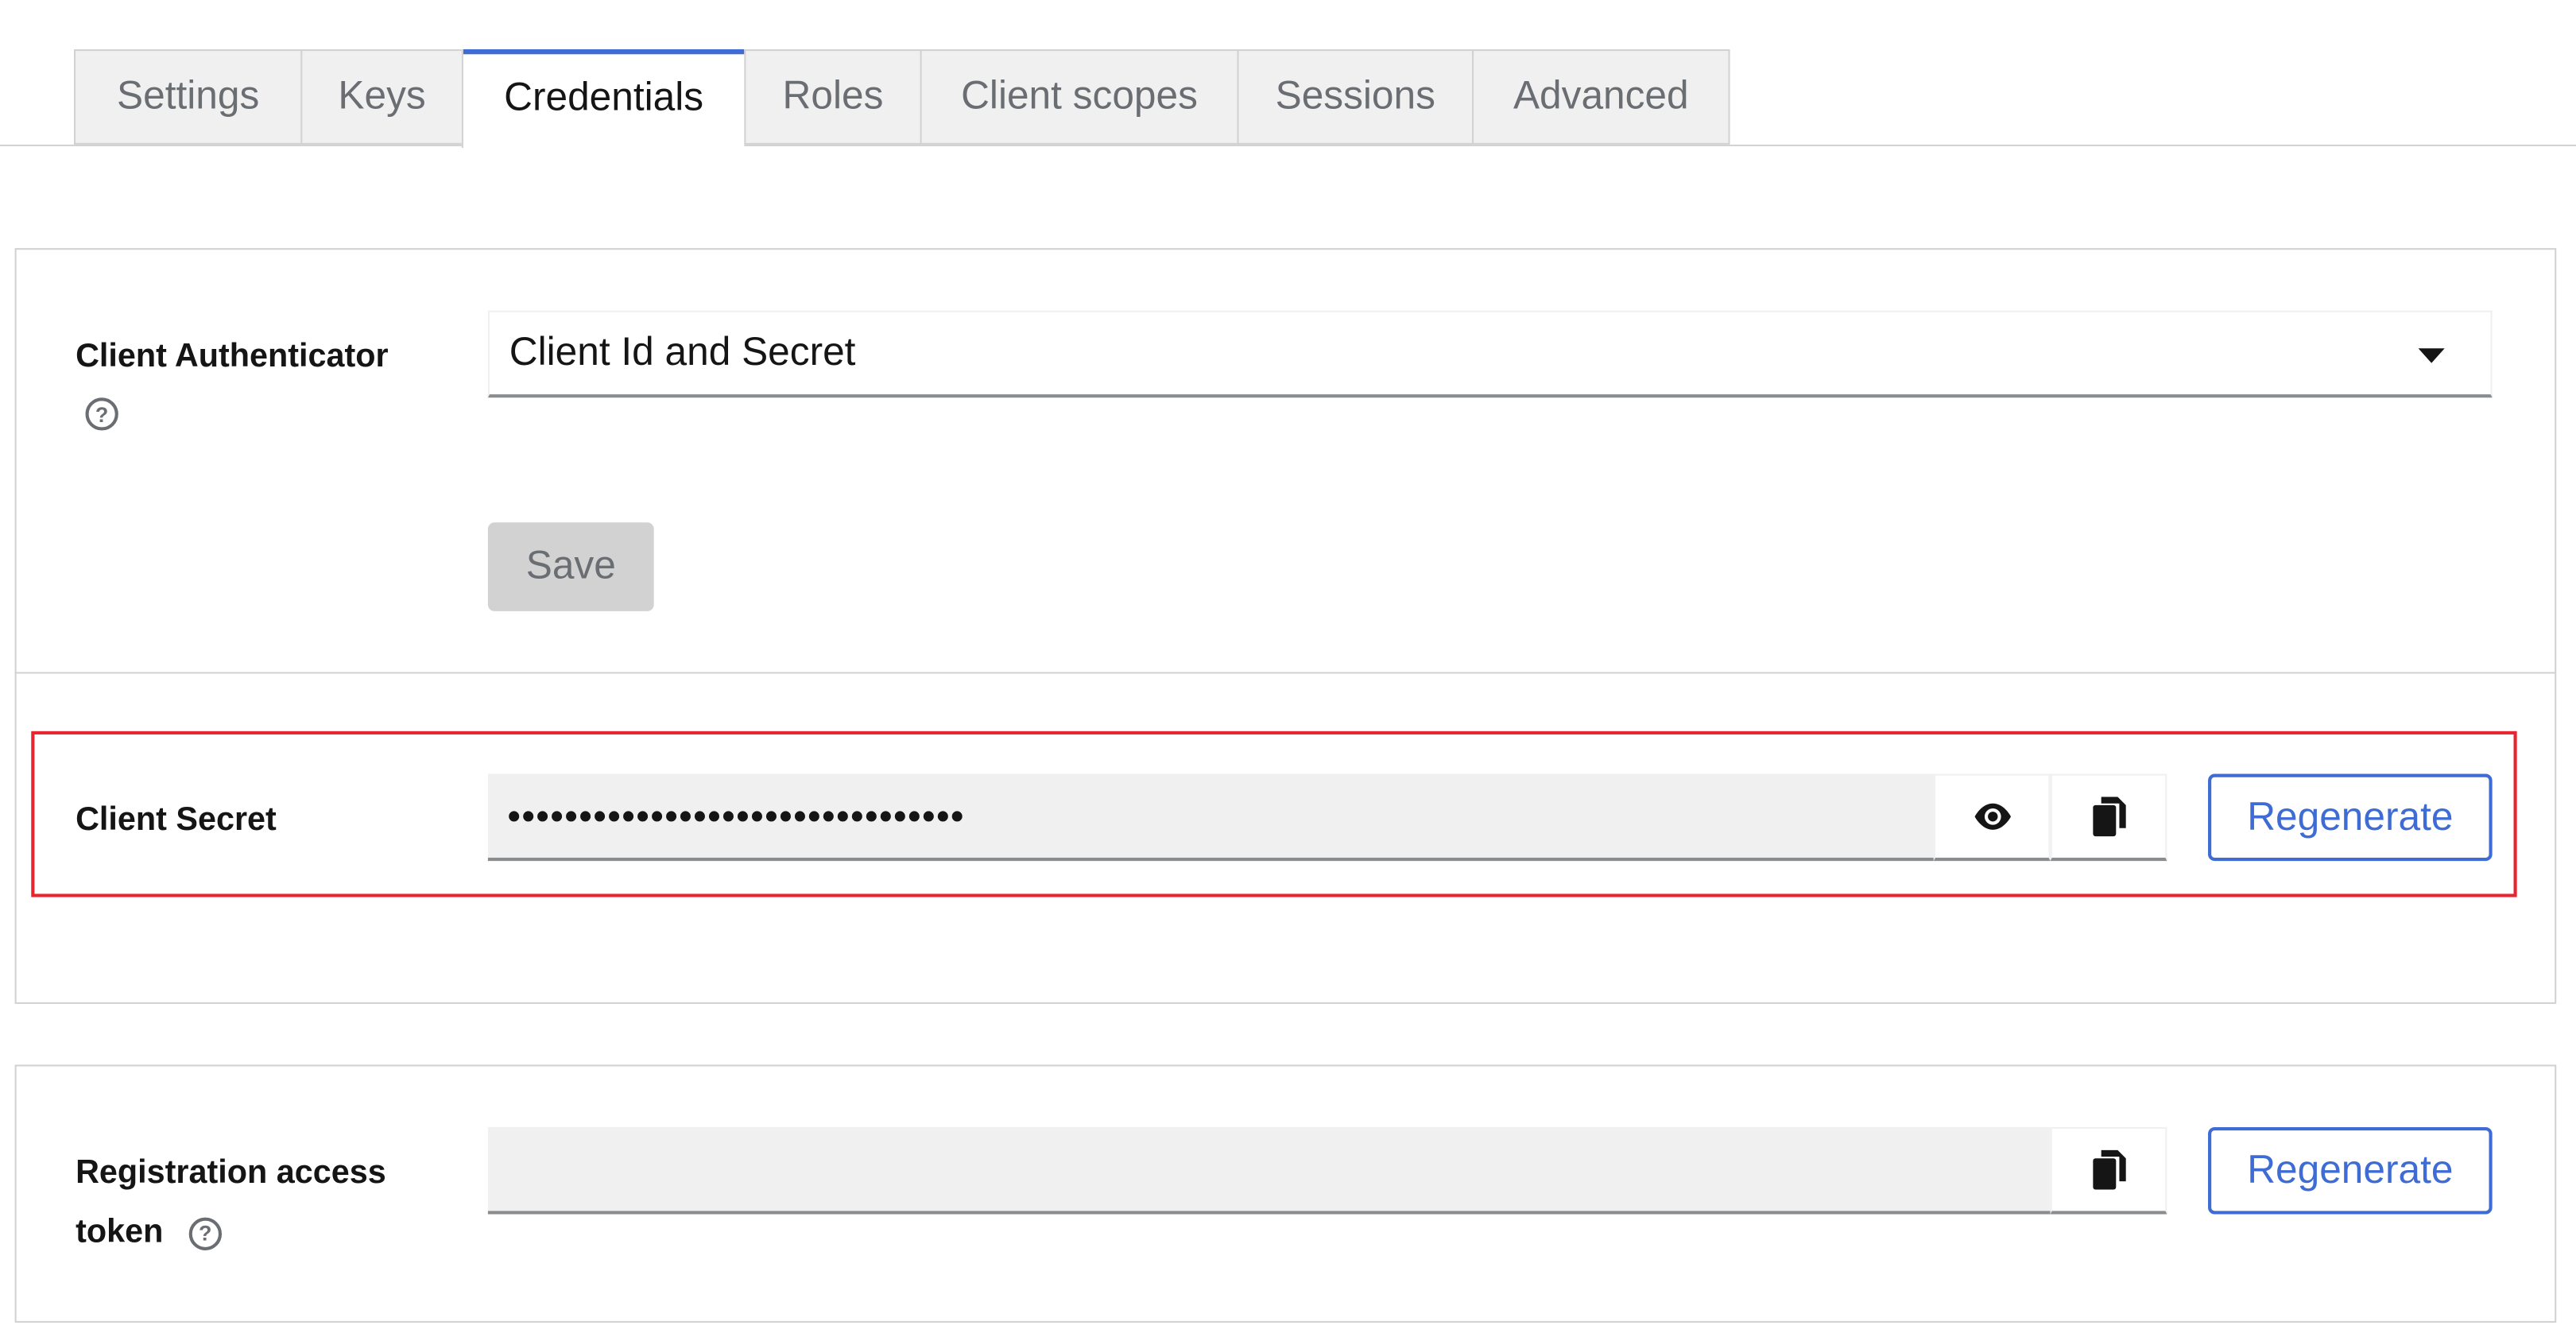 This screenshot has height=1341, width=2576. I want to click on tab-bar-divider, so click(1288, 145).